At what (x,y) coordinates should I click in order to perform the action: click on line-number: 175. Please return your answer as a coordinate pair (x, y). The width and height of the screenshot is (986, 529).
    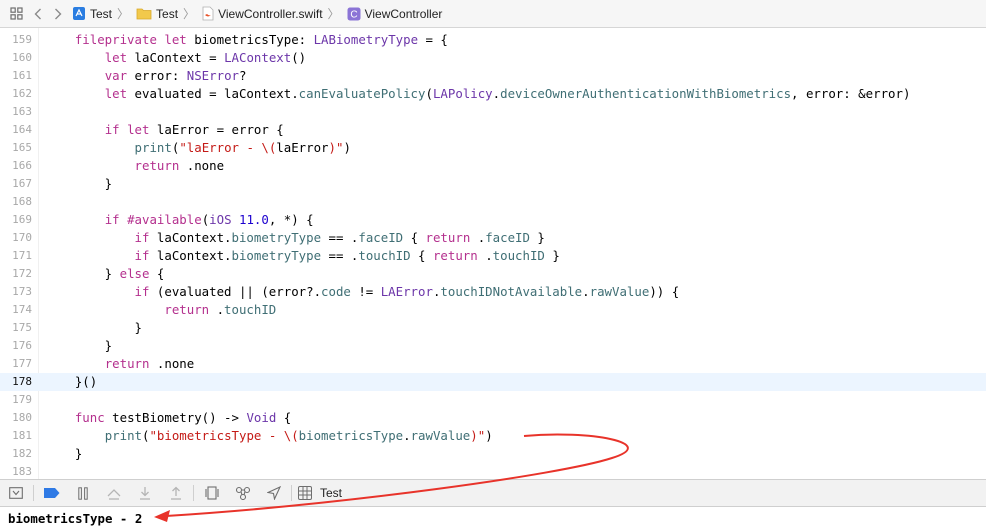
    Looking at the image, I should click on (22, 327).